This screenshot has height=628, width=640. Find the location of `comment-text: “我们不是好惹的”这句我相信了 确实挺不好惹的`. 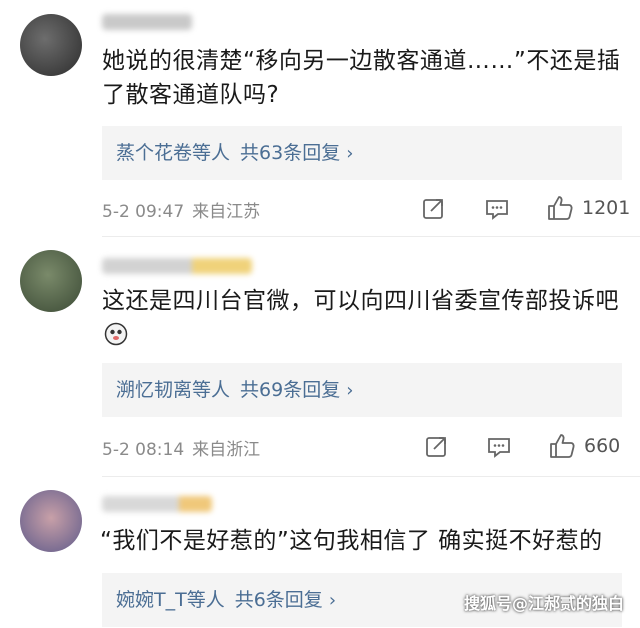

comment-text: “我们不是好惹的”这句我相信了 确实挺不好惹的 is located at coordinates (351, 541).